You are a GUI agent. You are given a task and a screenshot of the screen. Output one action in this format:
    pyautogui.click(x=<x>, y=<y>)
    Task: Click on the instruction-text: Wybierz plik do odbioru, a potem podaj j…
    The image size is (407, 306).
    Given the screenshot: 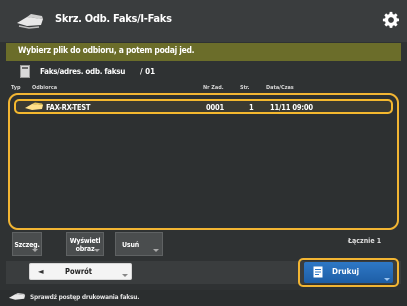 What is the action you would take?
    pyautogui.click(x=106, y=51)
    